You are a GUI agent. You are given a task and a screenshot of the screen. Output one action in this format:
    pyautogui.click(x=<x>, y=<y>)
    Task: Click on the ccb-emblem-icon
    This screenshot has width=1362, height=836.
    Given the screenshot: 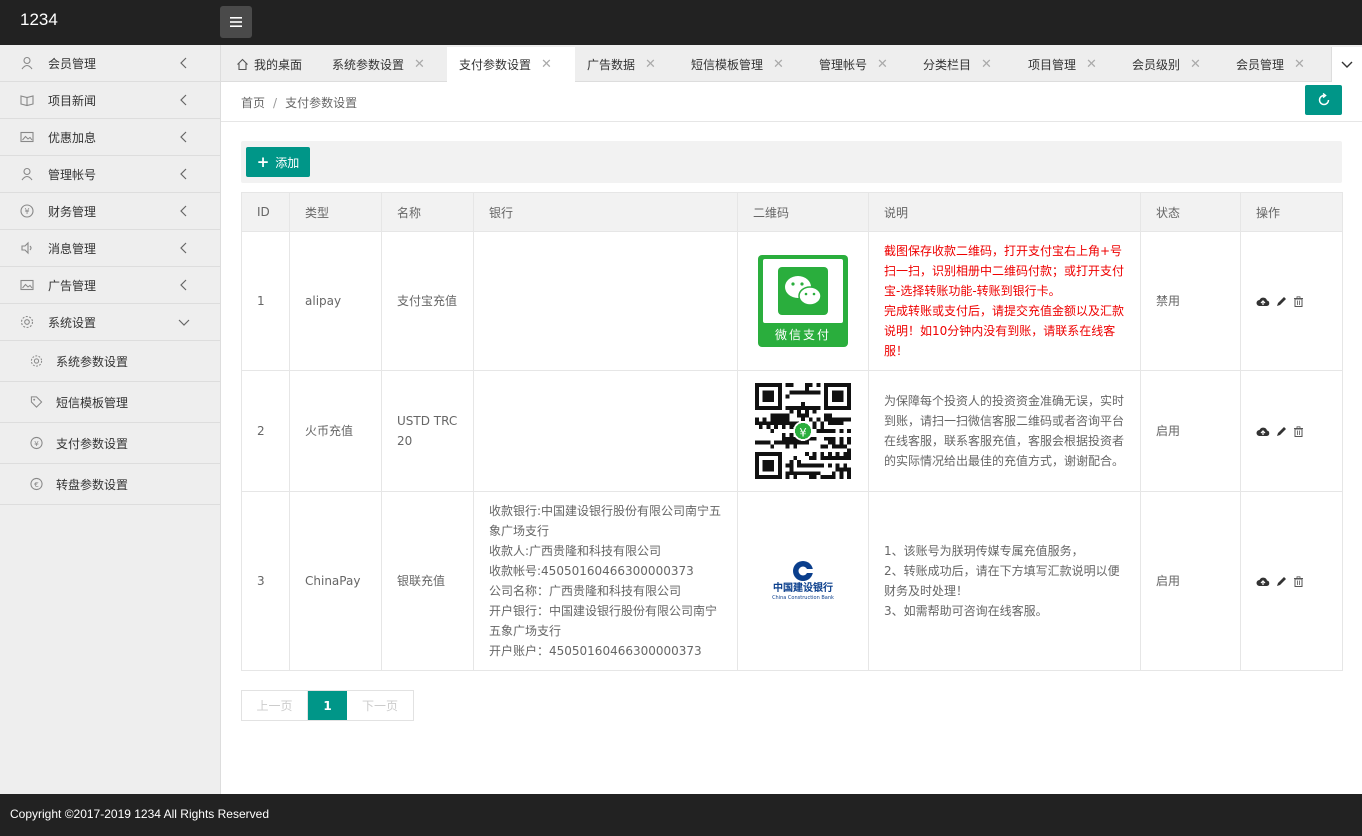 What is the action you would take?
    pyautogui.click(x=803, y=571)
    